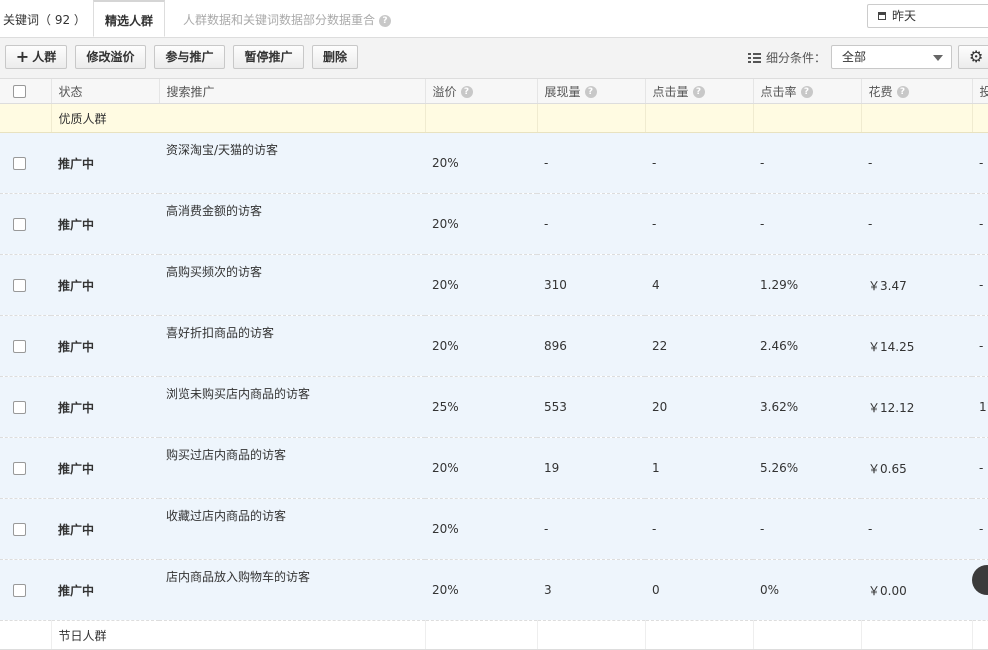 This screenshot has width=988, height=650. Describe the element at coordinates (129, 18) in the screenshot. I see `tab-selected-crowd: 精选人群` at that location.